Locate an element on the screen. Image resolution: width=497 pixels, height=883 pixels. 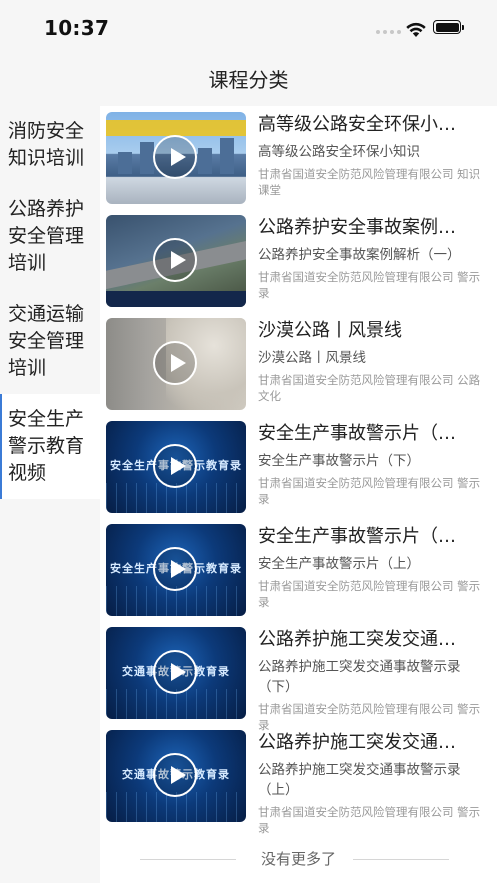
course-meta: 甘肃省国道安全防范风险管理有限公司 公路文化 is located at coordinates (369, 388).